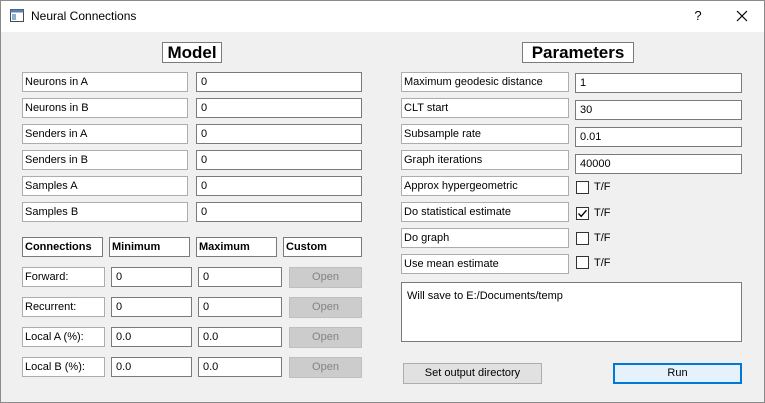 The height and width of the screenshot is (403, 765). What do you see at coordinates (105, 82) in the screenshot?
I see `neurons-in-a-label: Neurons in A` at bounding box center [105, 82].